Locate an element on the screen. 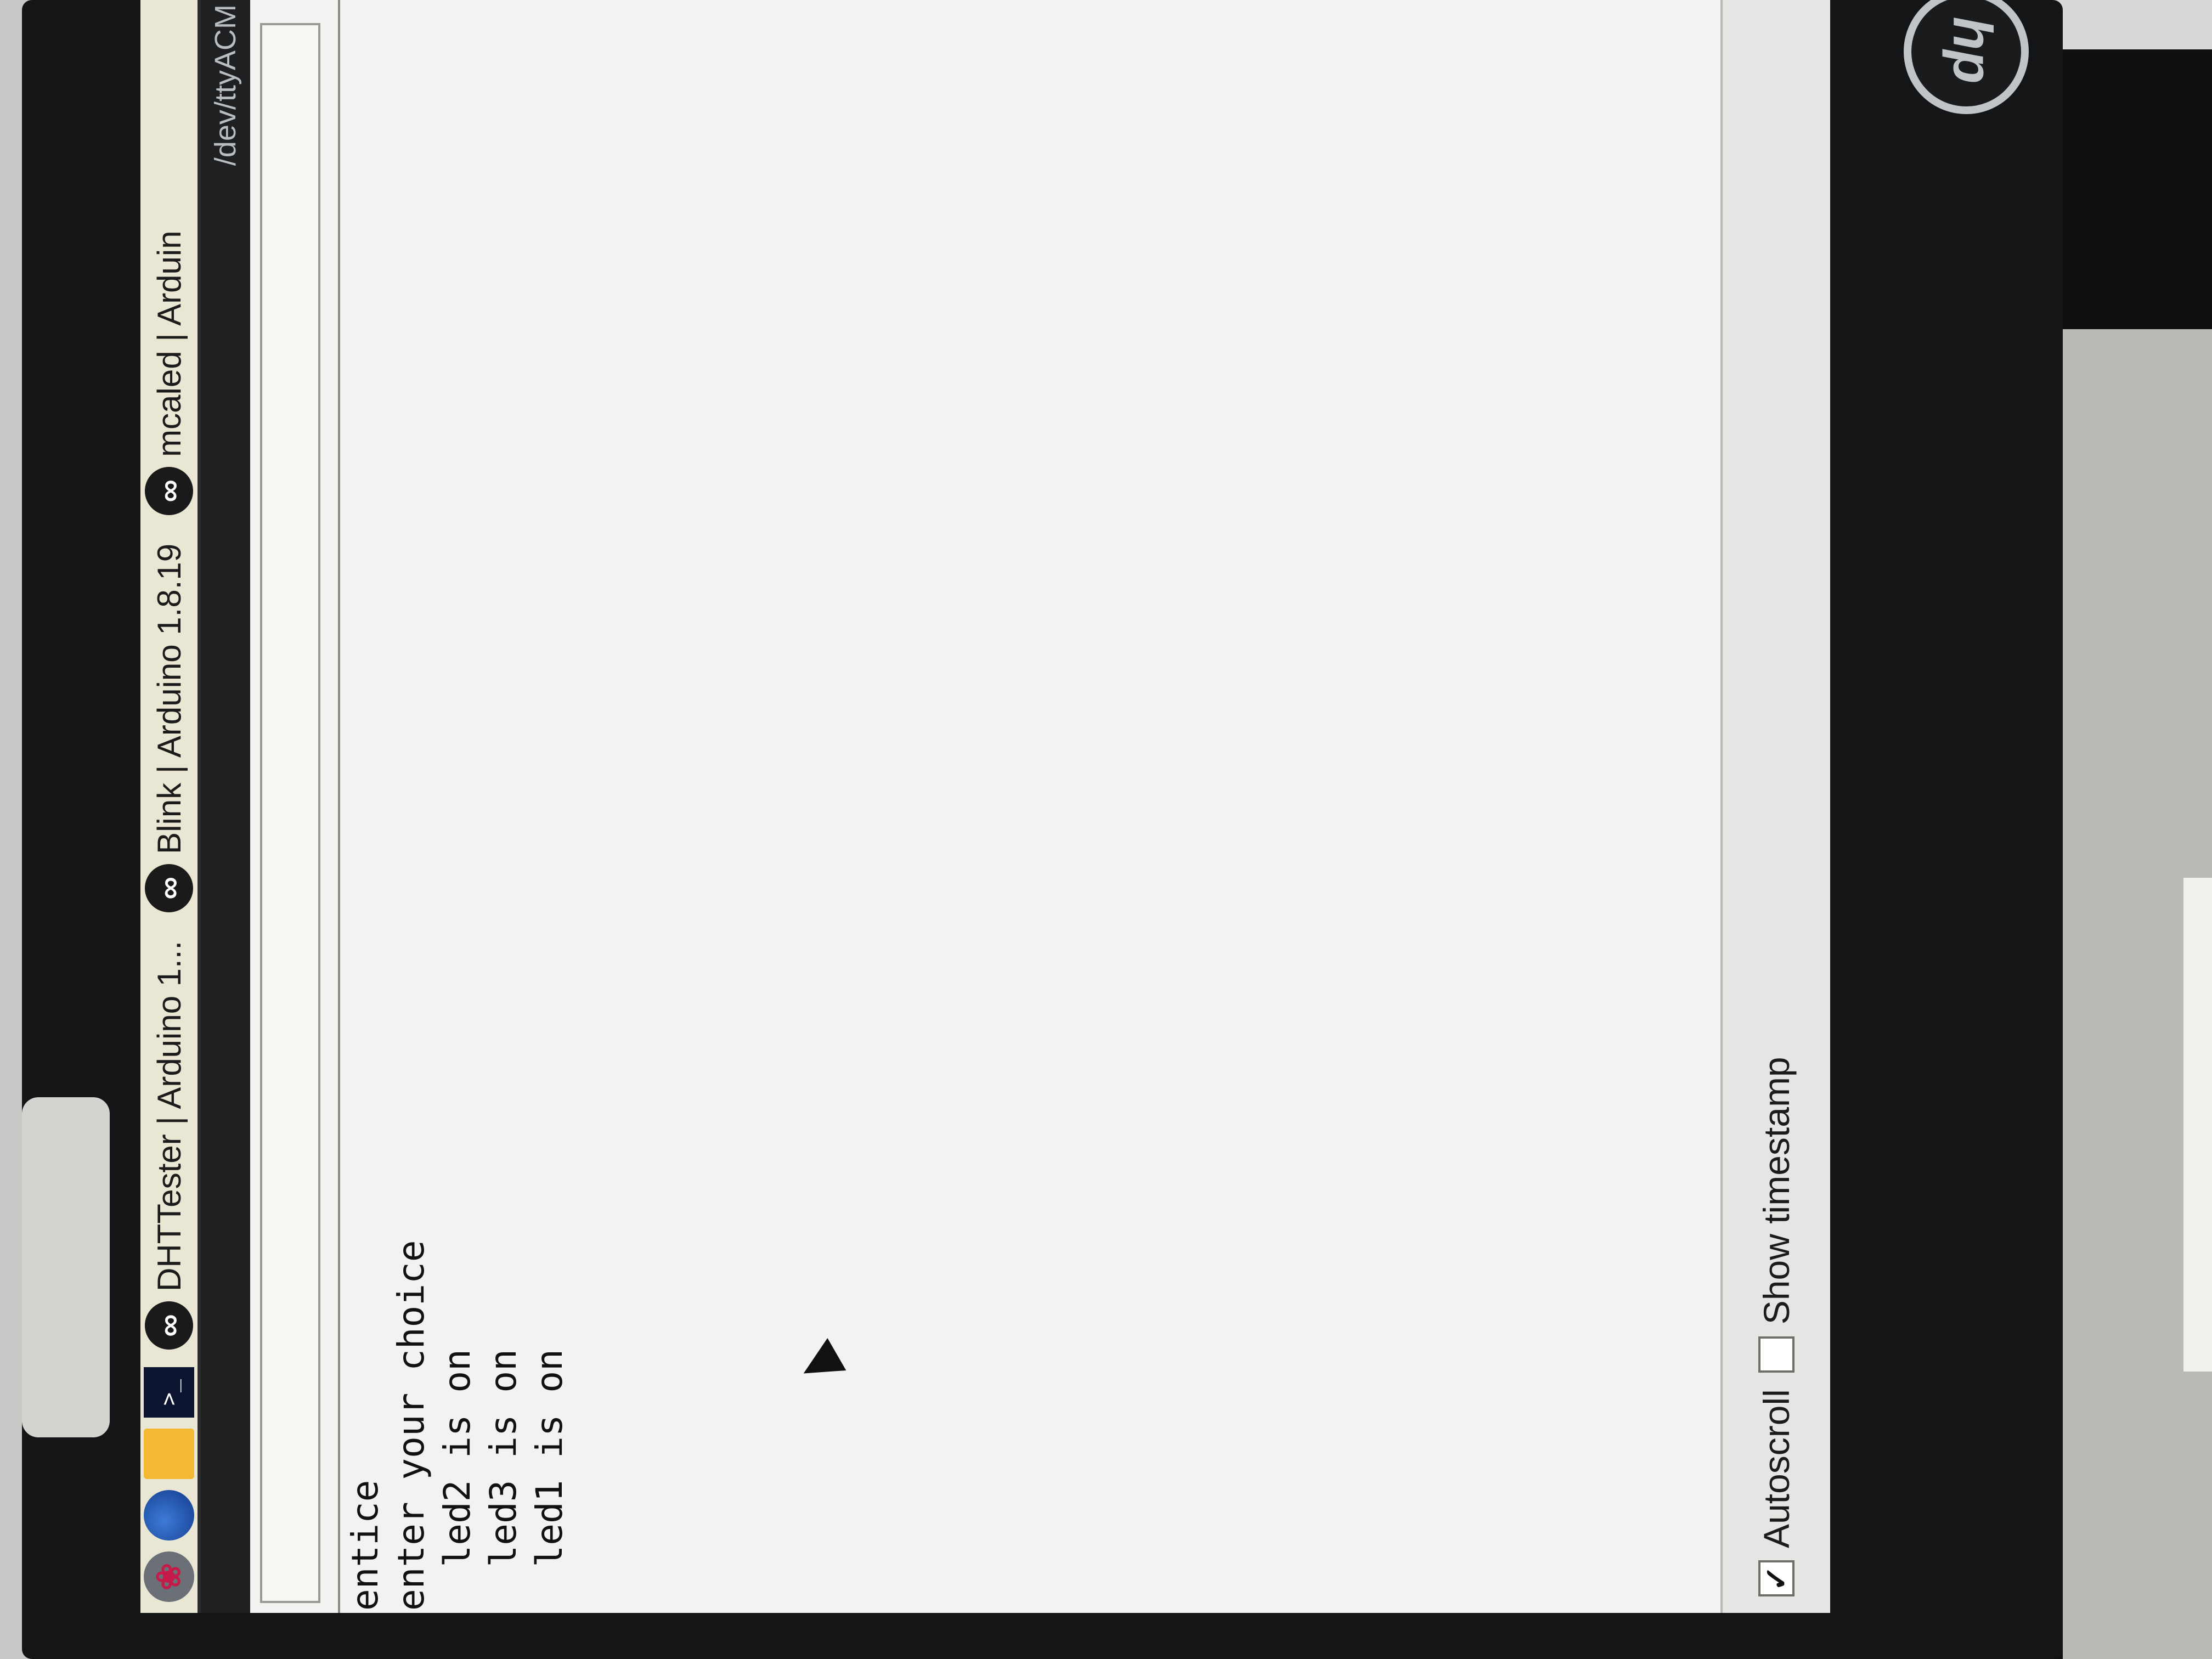 This screenshot has height=1659, width=2212. serial-input is located at coordinates (290, 813).